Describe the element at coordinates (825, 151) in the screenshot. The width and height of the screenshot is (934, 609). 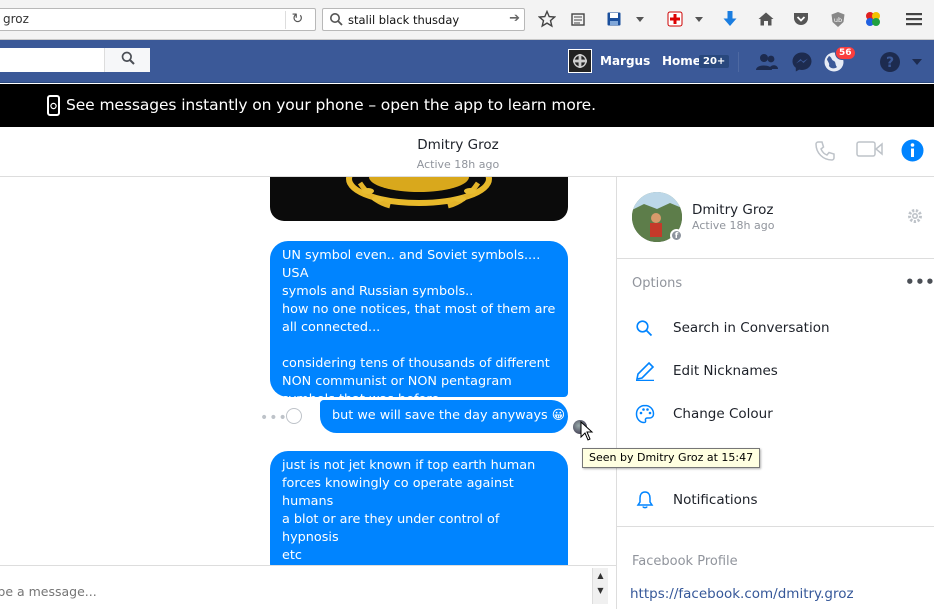
I see `voice-call-icon` at that location.